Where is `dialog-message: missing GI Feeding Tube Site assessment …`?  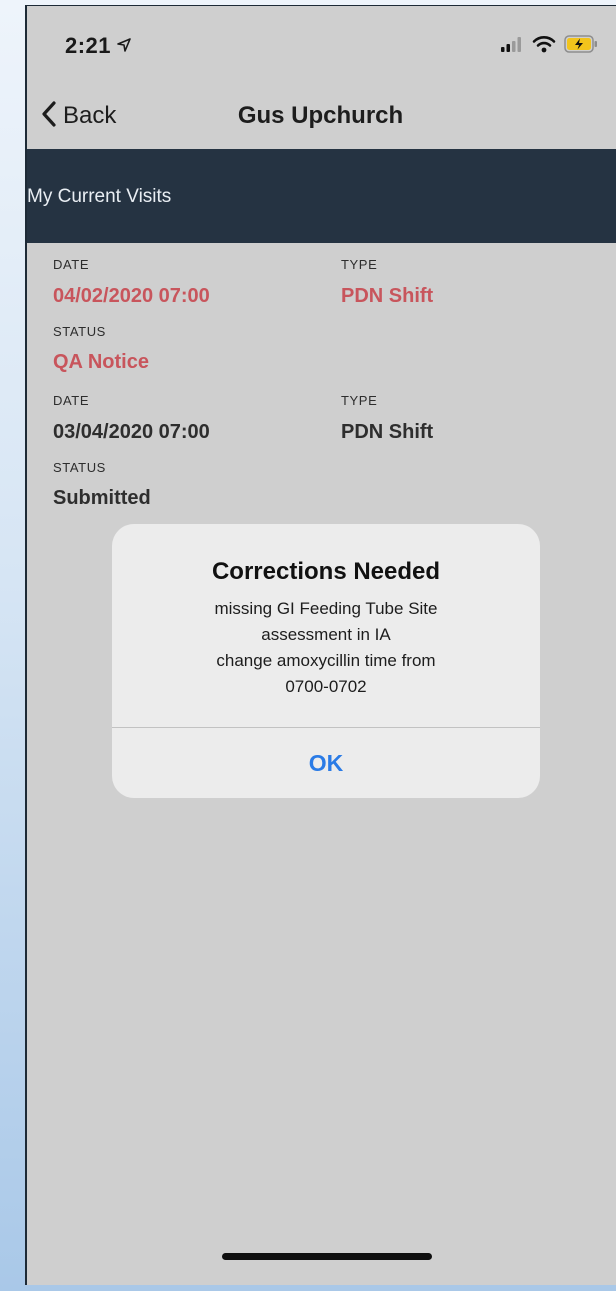
dialog-message: missing GI Feeding Tube Site assessment … is located at coordinates (326, 648).